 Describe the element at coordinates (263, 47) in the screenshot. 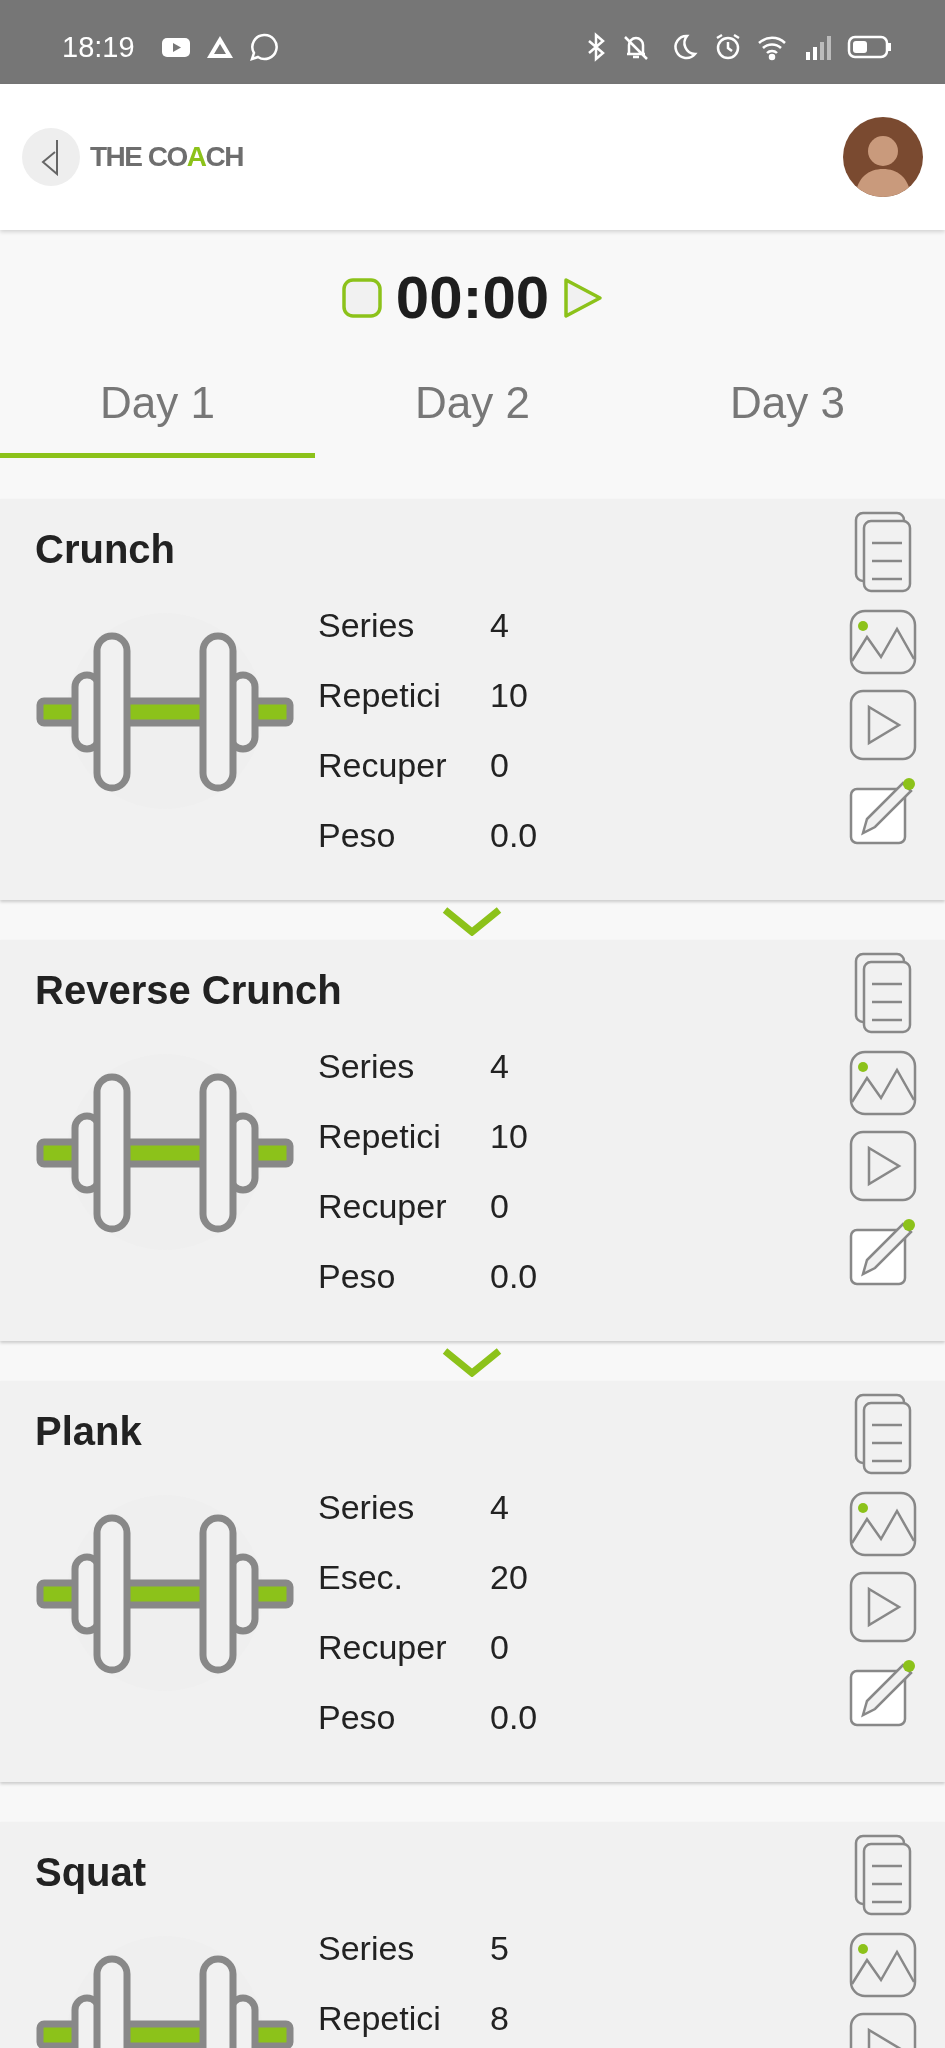

I see `chat-bubble-icon` at that location.